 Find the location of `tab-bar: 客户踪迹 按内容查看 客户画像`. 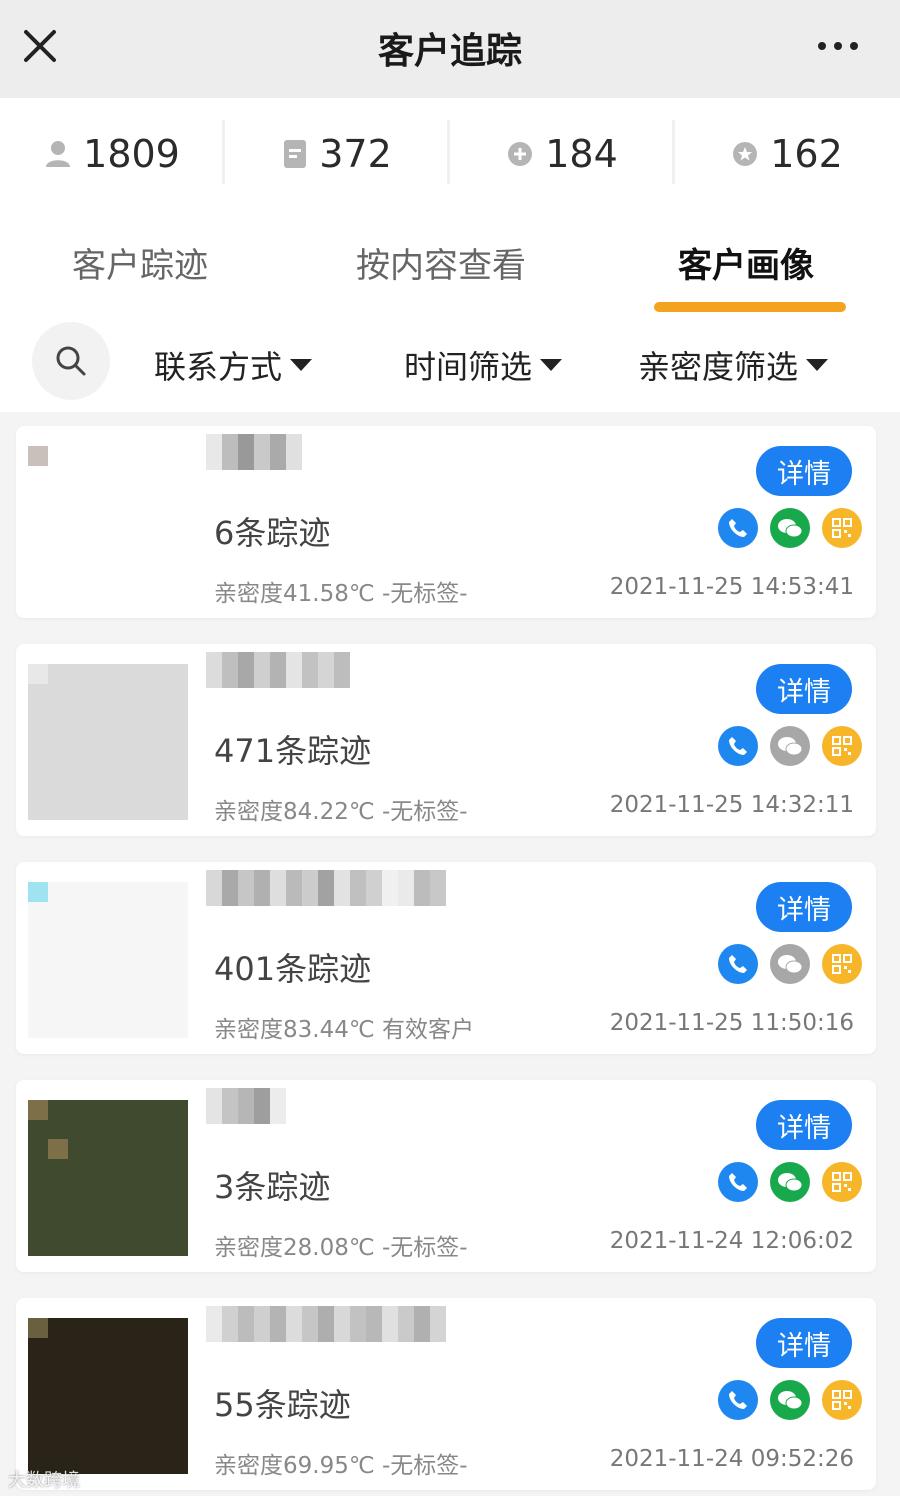

tab-bar: 客户踪迹 按内容查看 客户画像 is located at coordinates (450, 262).